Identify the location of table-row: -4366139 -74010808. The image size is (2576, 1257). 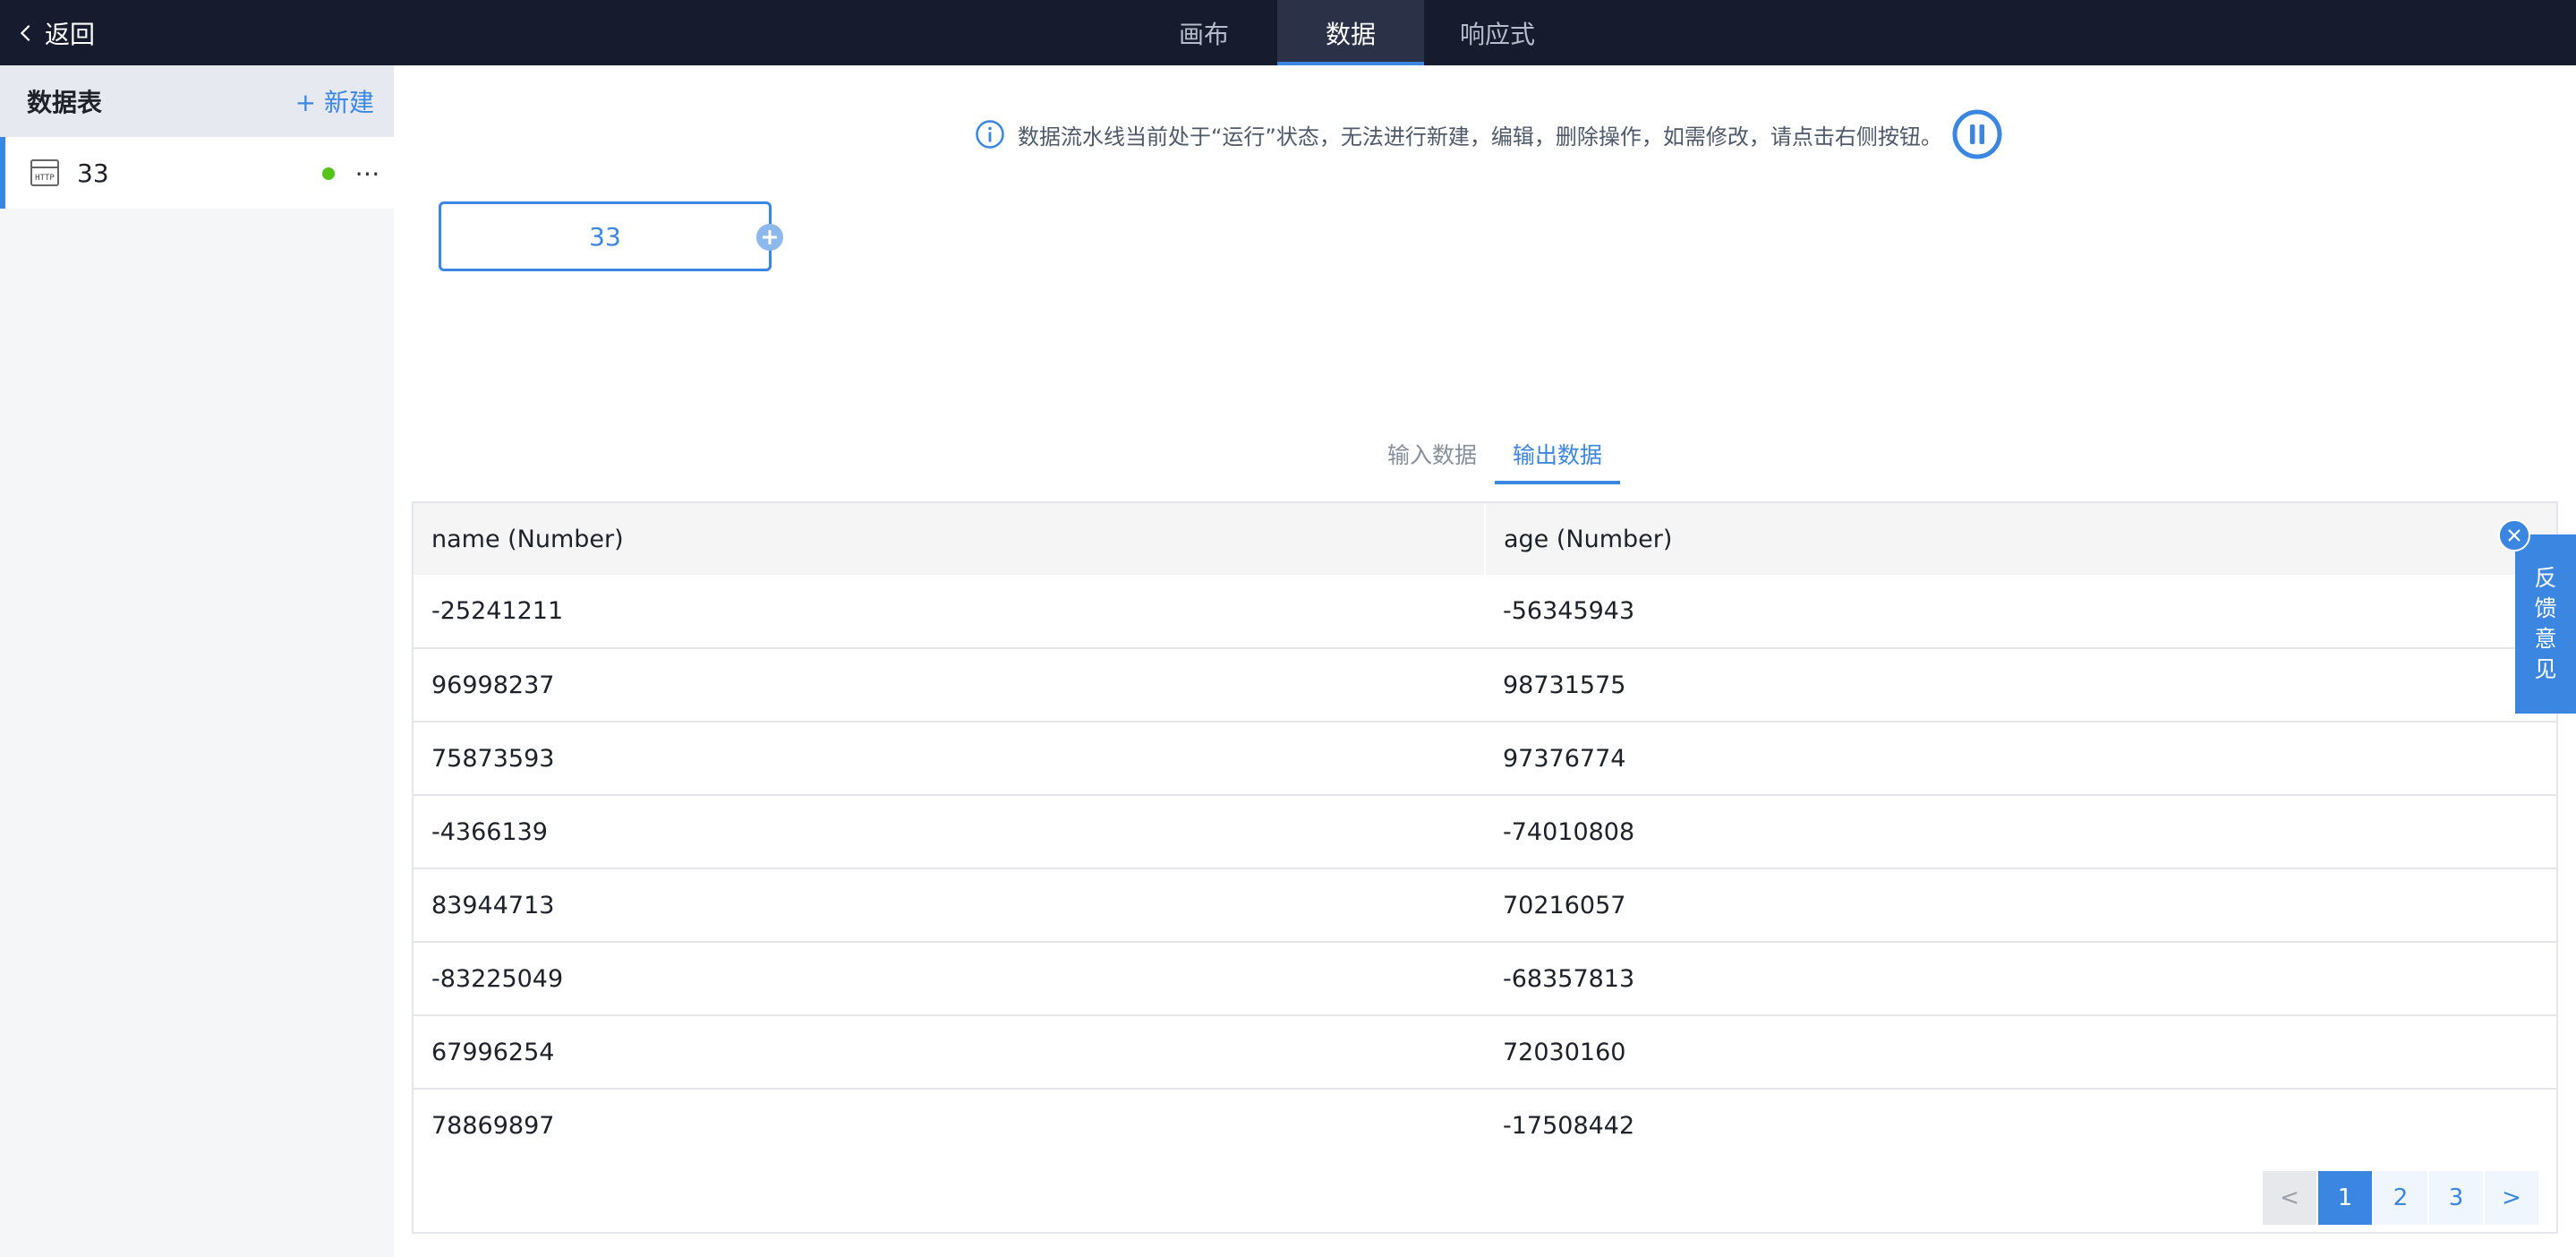
(1485, 832).